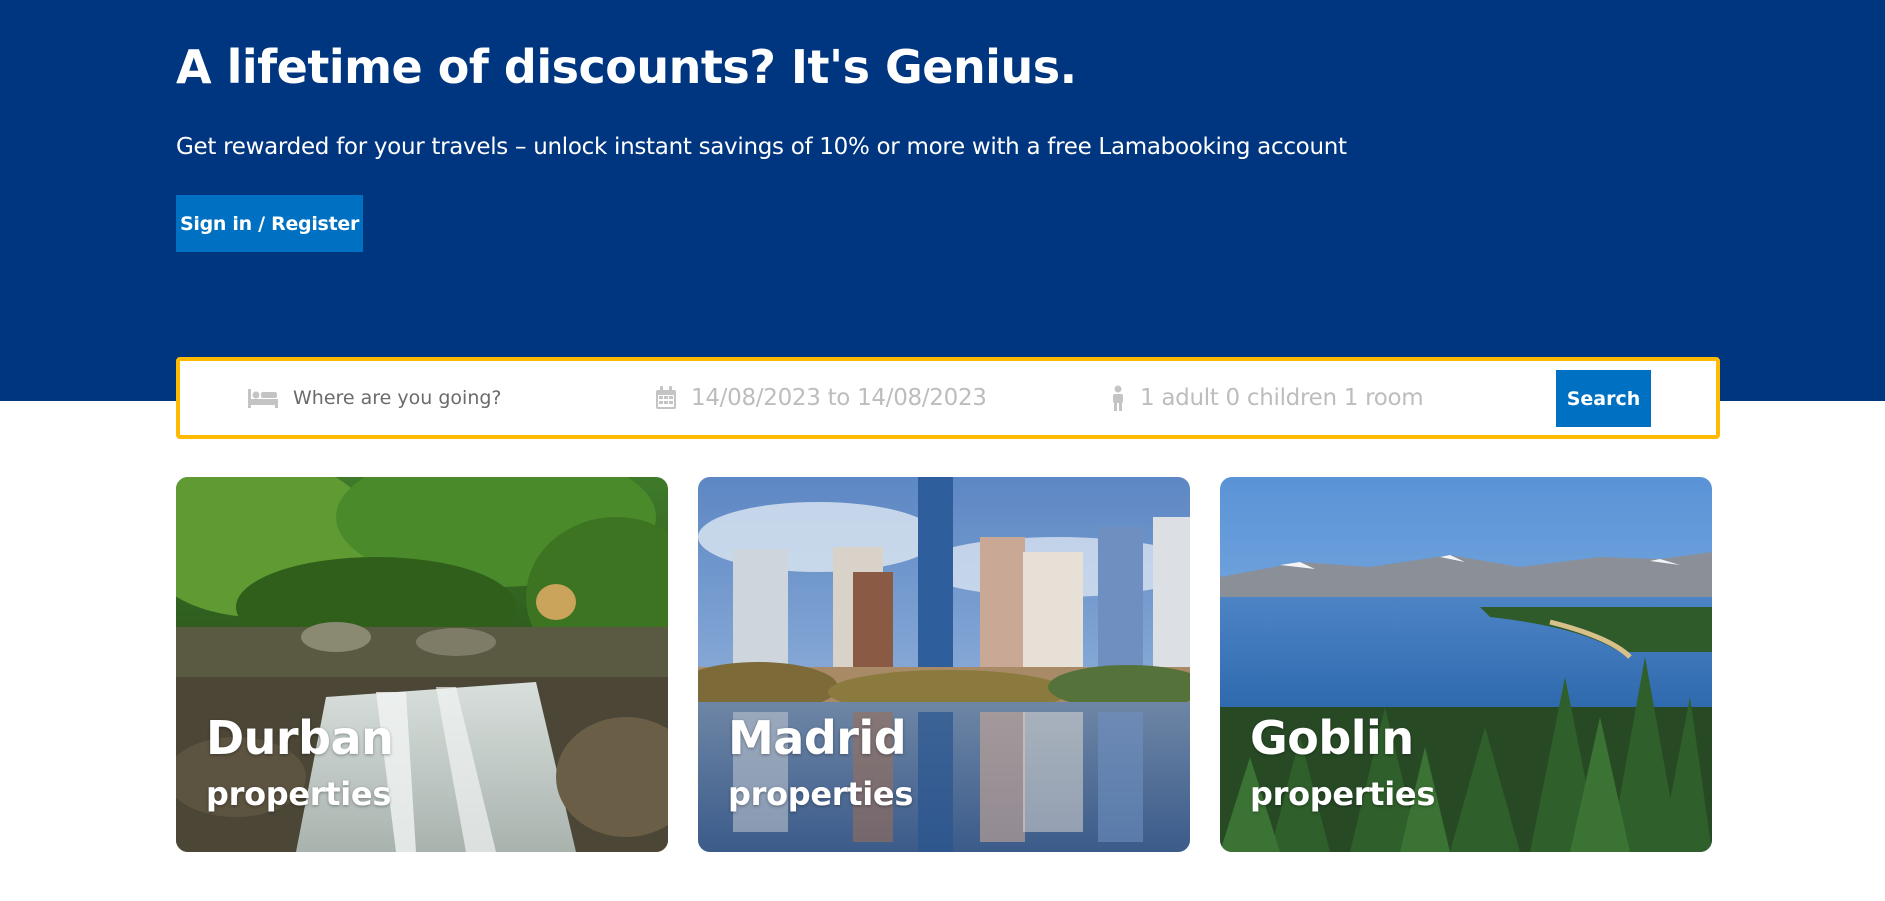 This screenshot has height=901, width=1885. Describe the element at coordinates (839, 398) in the screenshot. I see `dates-value: 14/08/2023 to 14/08/2023` at that location.